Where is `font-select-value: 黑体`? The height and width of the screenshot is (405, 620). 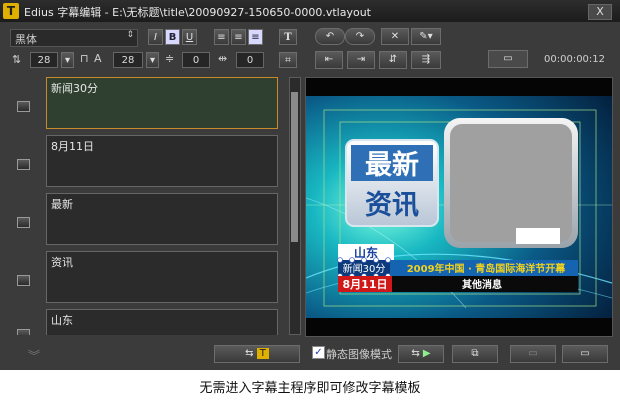 font-select-value: 黑体 is located at coordinates (26, 39).